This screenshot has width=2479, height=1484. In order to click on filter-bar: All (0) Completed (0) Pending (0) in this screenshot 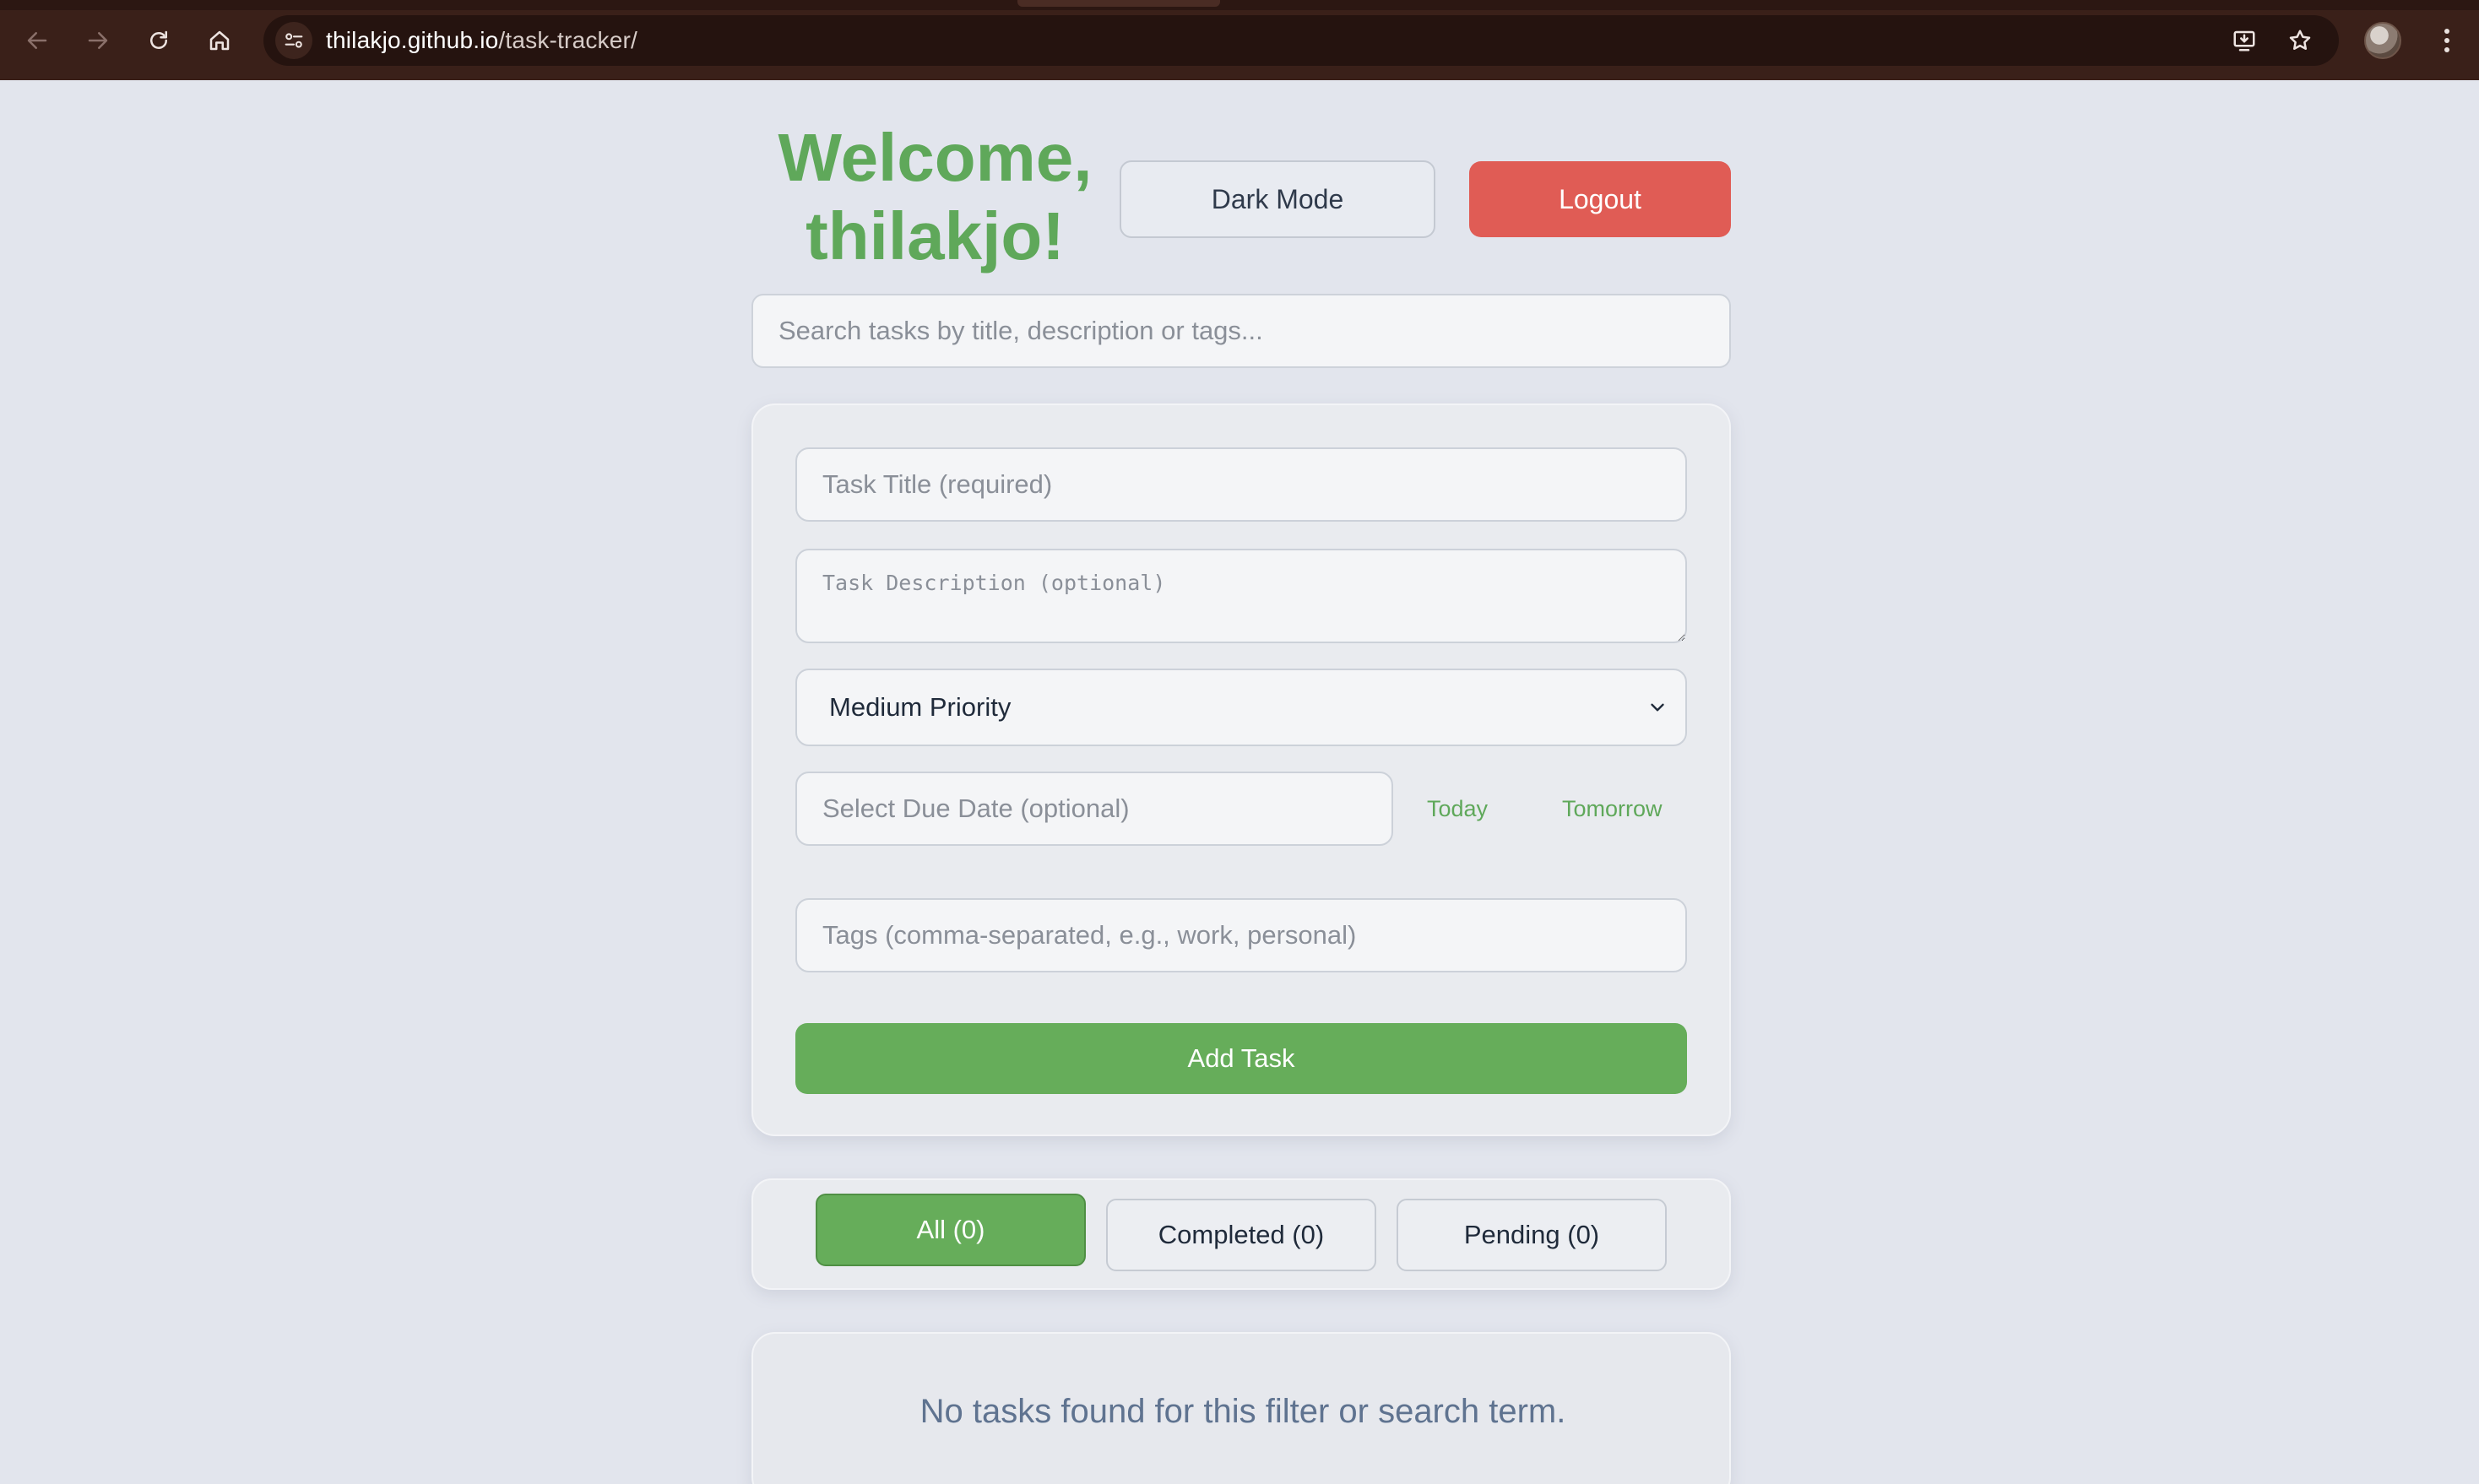, I will do `click(1241, 1234)`.